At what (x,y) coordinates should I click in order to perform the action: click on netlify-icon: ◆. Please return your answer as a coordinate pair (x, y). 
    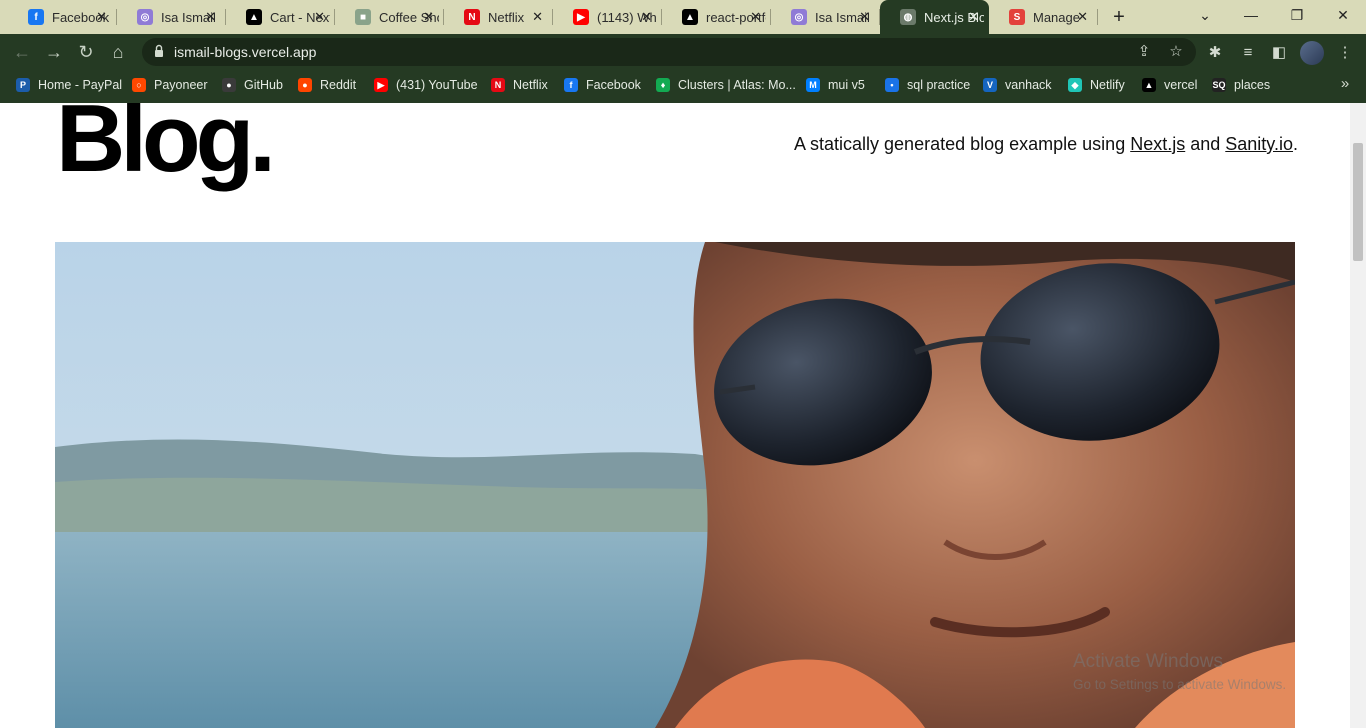
    Looking at the image, I should click on (1075, 85).